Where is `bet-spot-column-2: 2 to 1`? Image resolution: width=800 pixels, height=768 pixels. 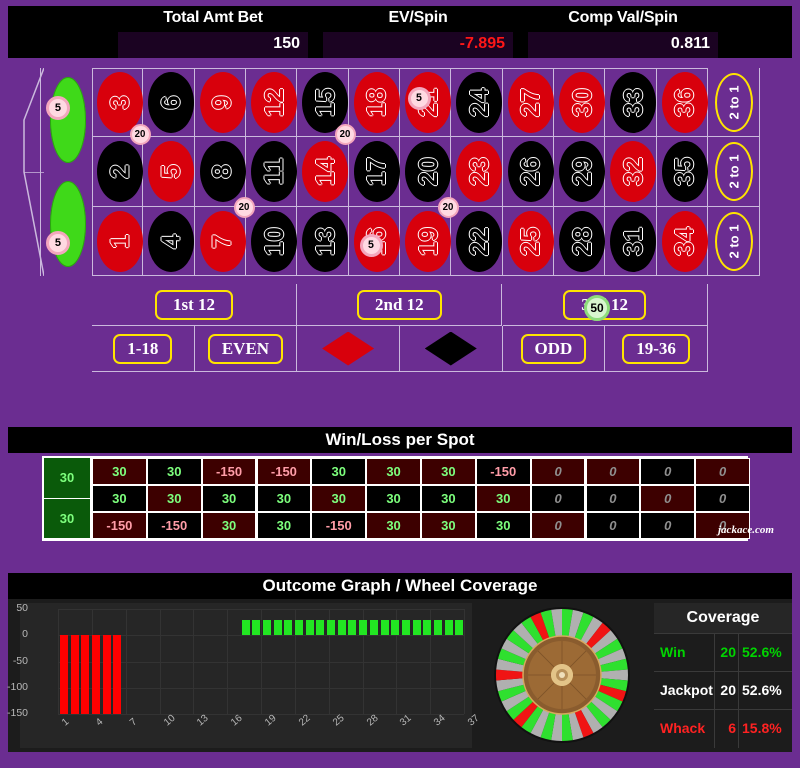
bet-spot-column-2: 2 to 1 is located at coordinates (734, 172).